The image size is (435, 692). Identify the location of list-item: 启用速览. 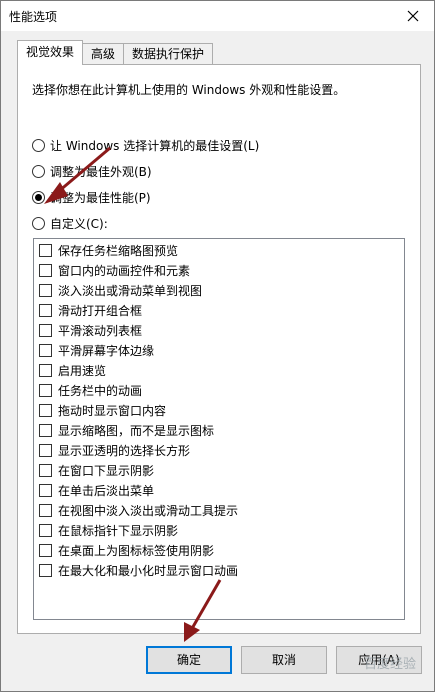
(72, 370).